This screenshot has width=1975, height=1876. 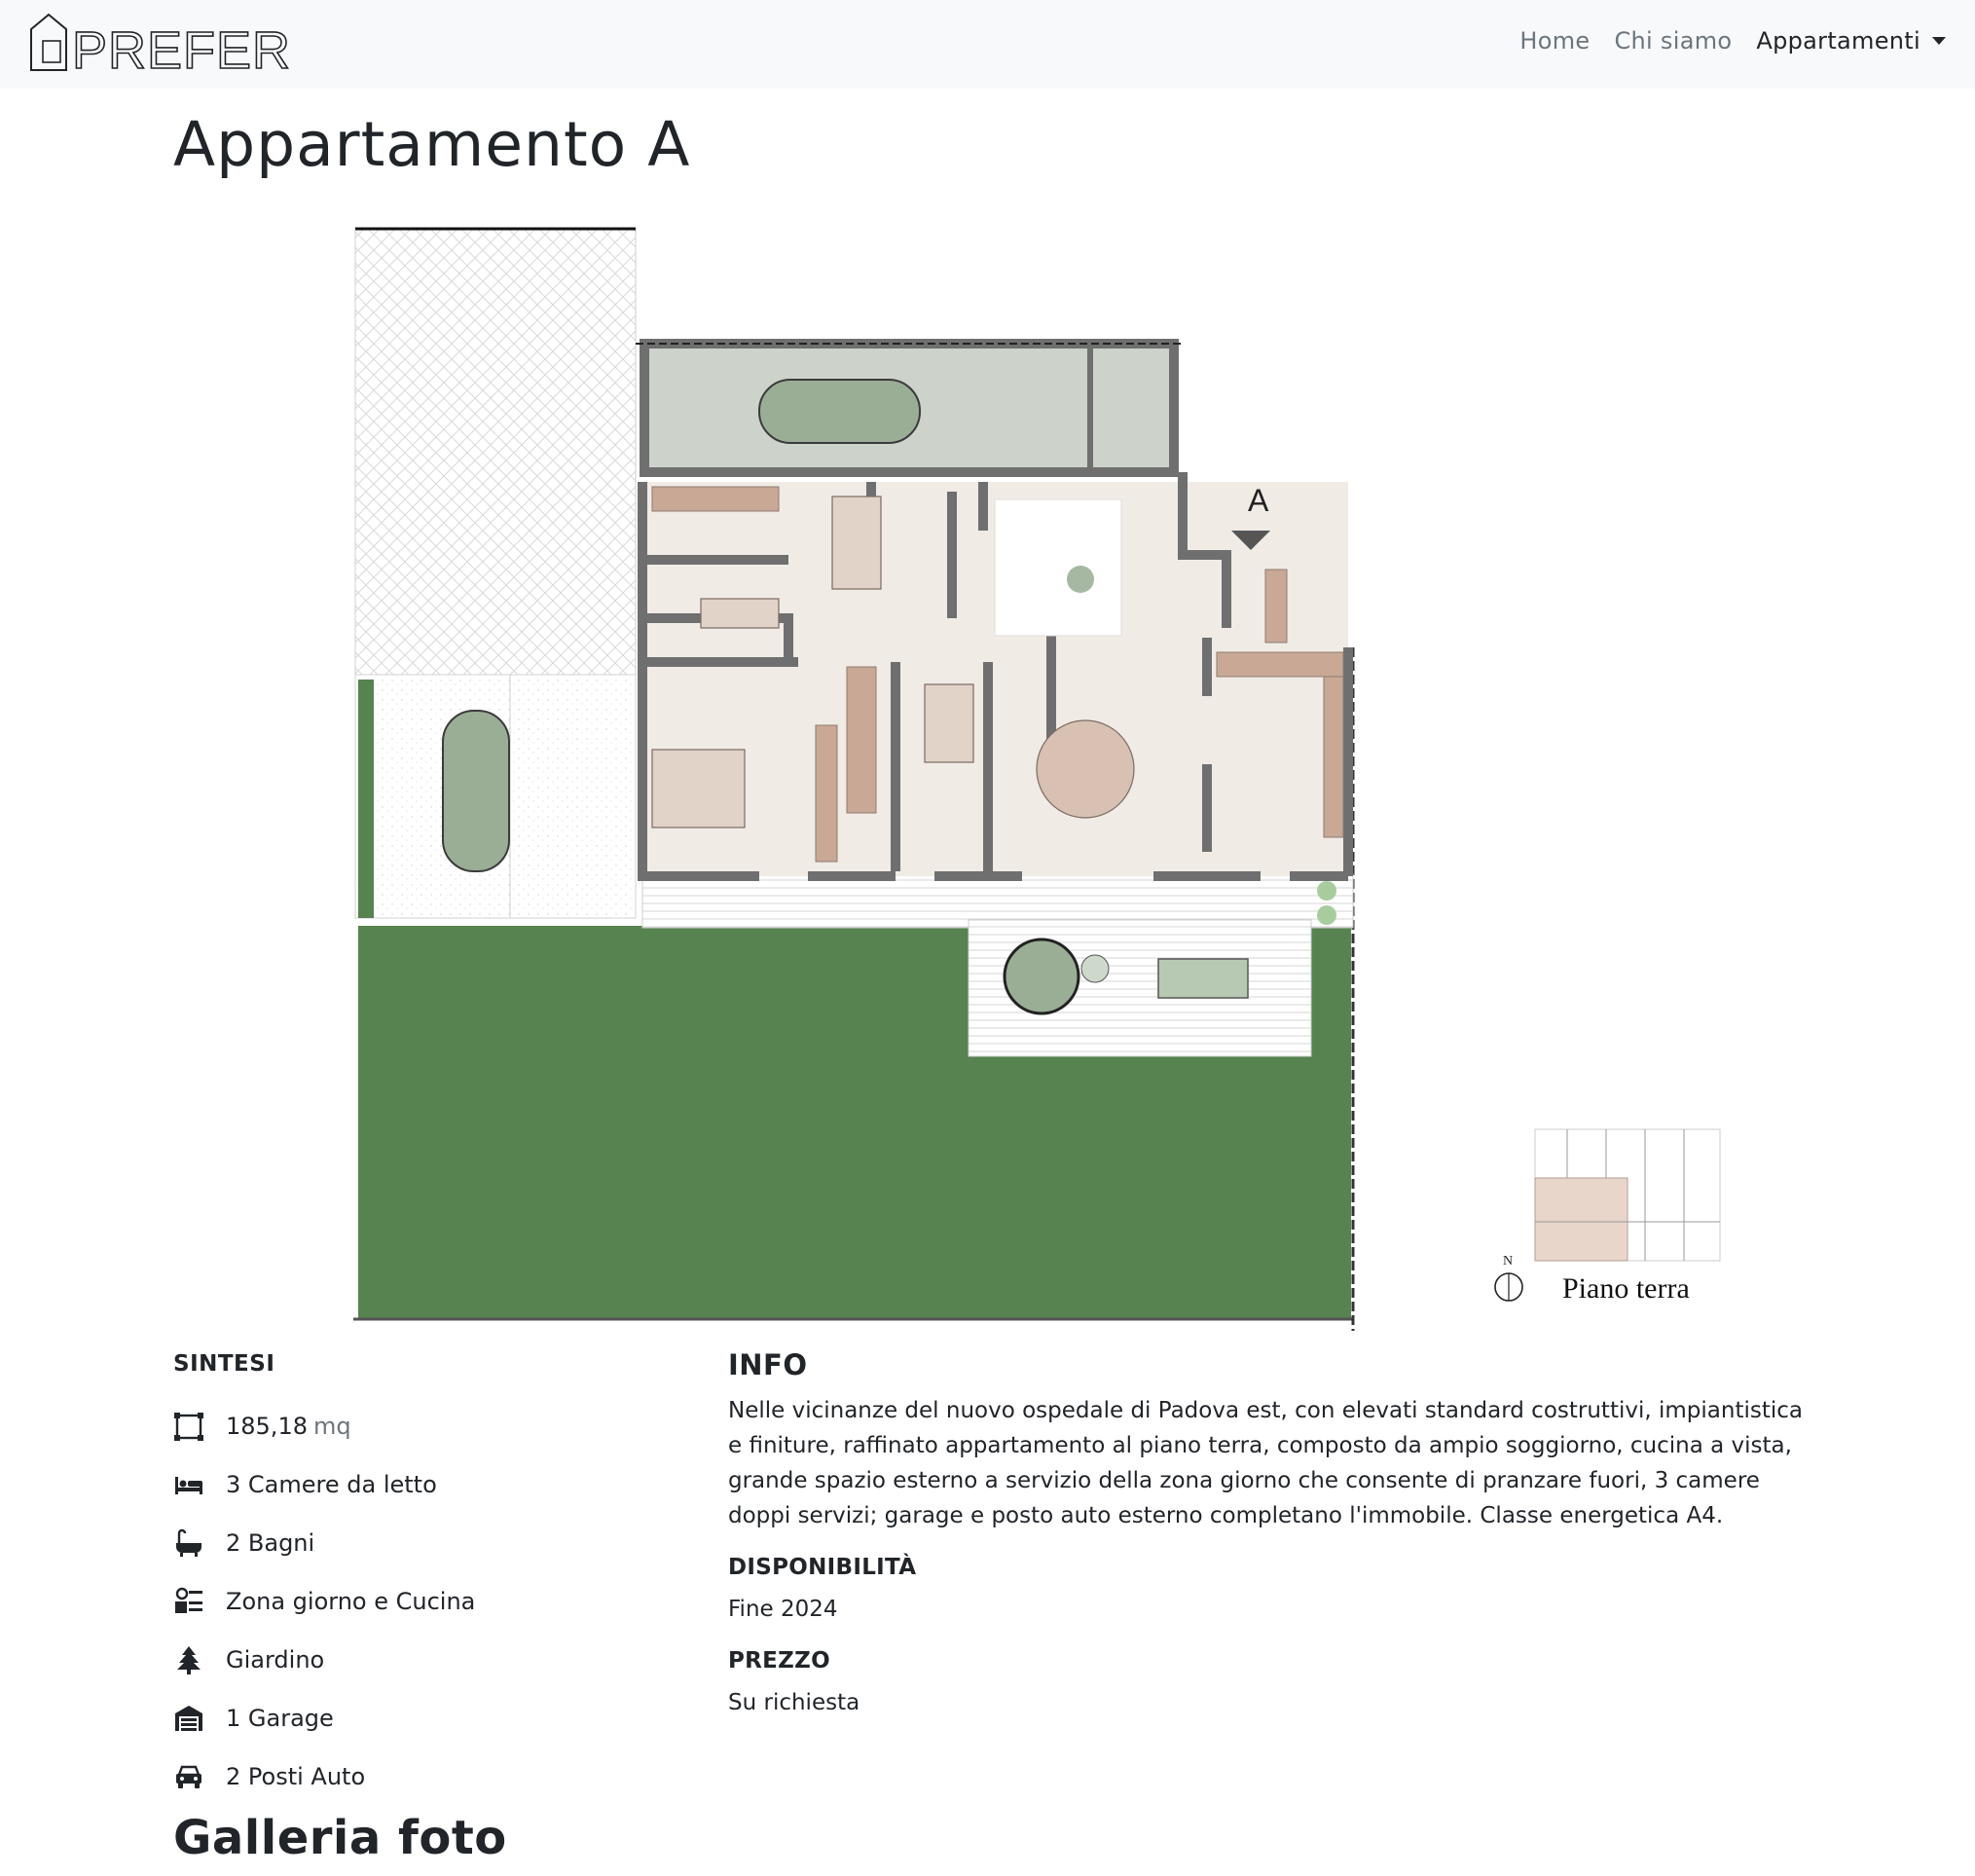 I want to click on sintesi-heading: SINTESI, so click(x=224, y=1364).